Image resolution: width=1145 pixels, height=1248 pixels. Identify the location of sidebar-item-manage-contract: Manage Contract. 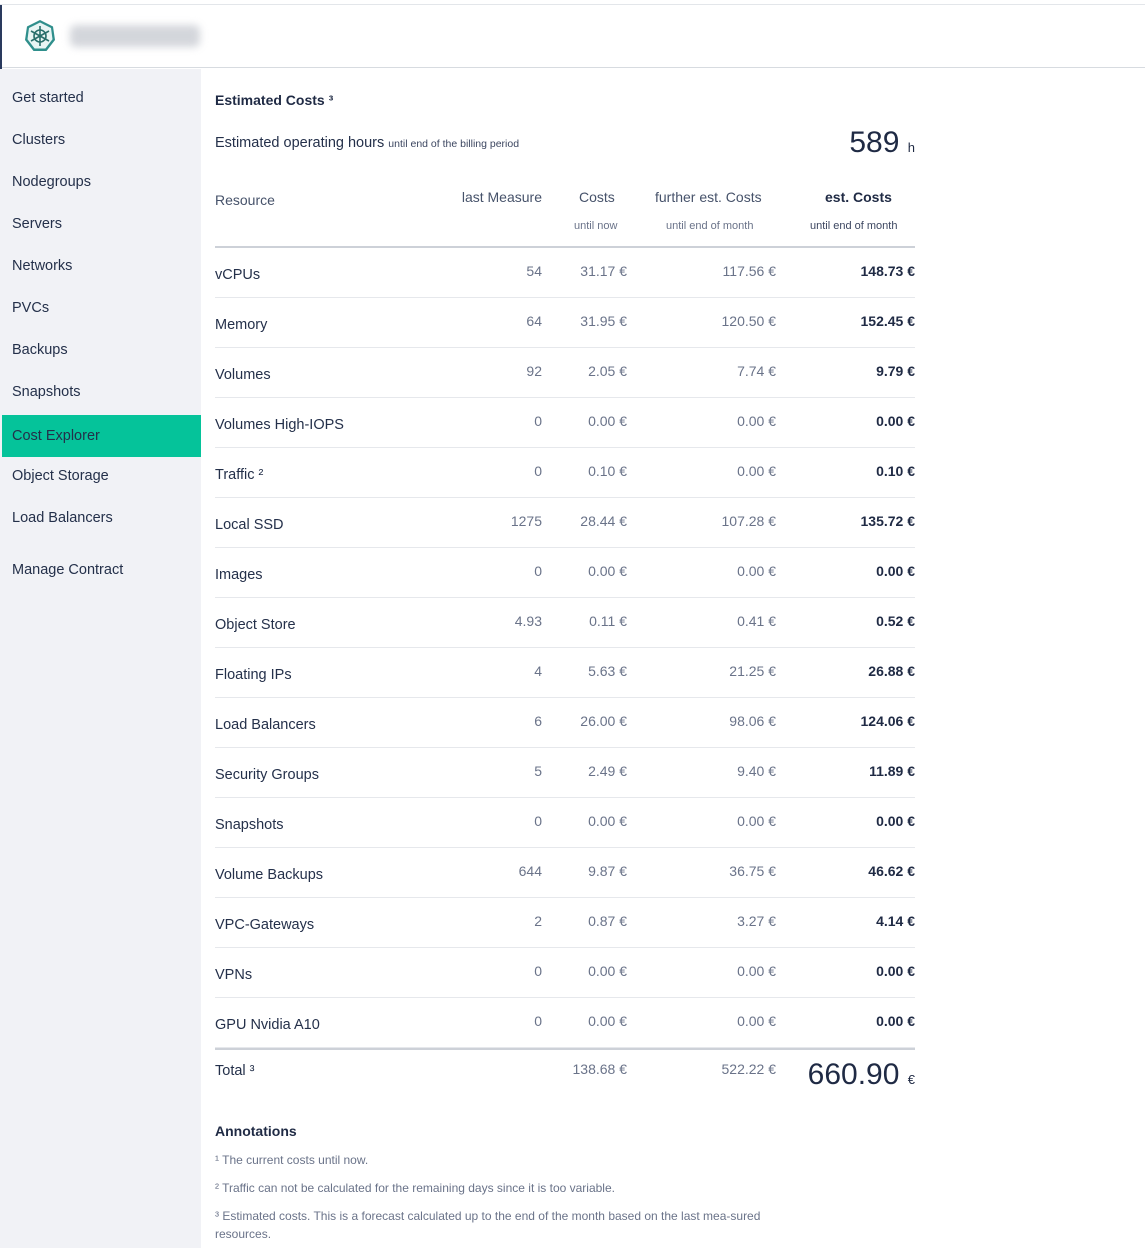
(101, 570).